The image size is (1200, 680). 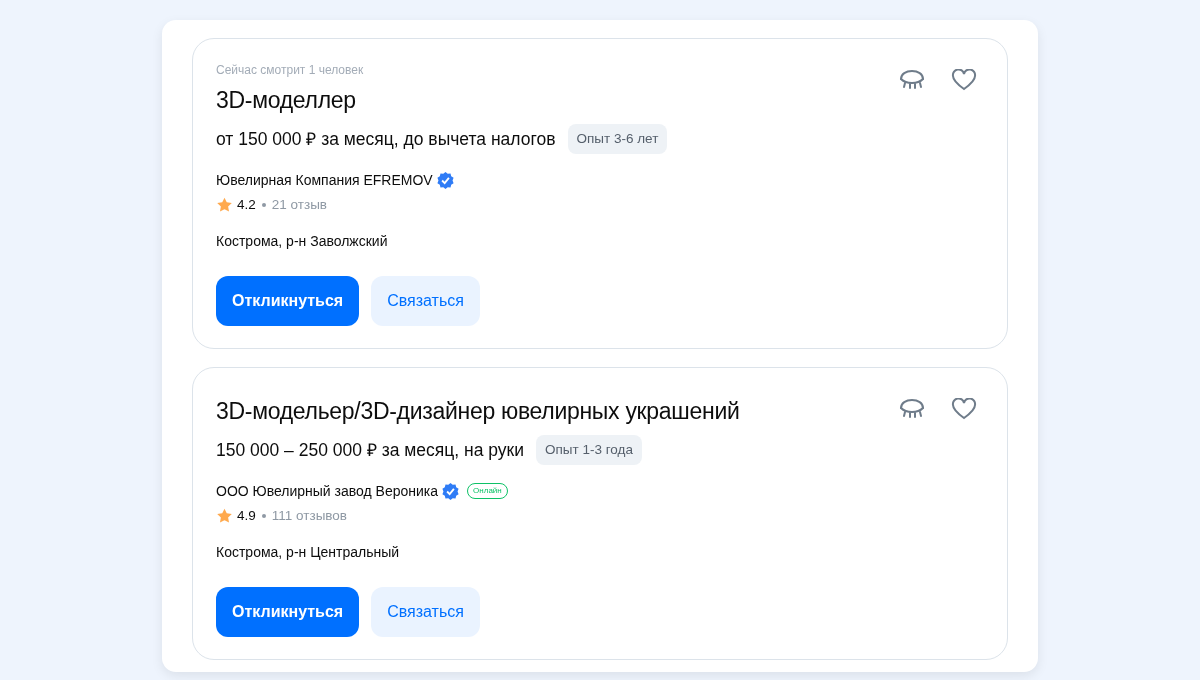 I want to click on viewers-count: Сейчас смотрит 1 человек, so click(x=290, y=70).